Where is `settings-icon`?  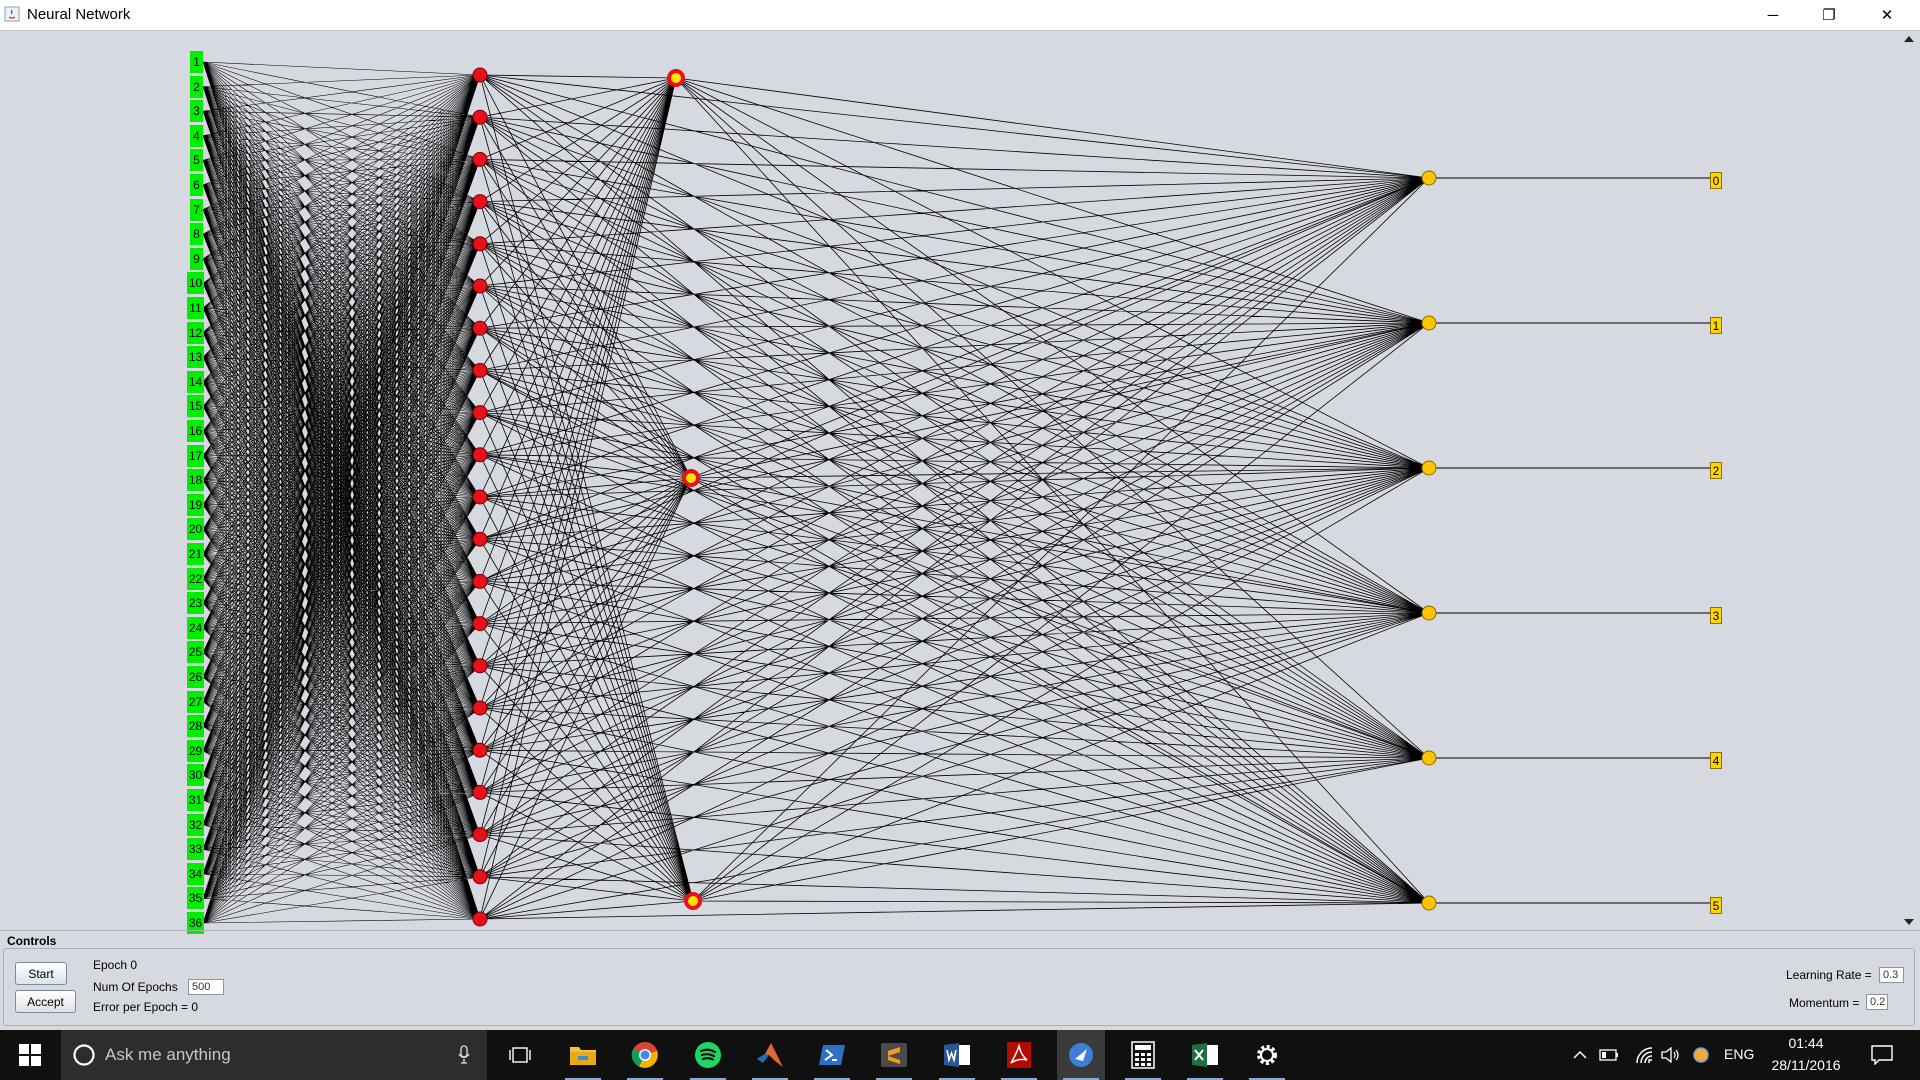
settings-icon is located at coordinates (1267, 1055).